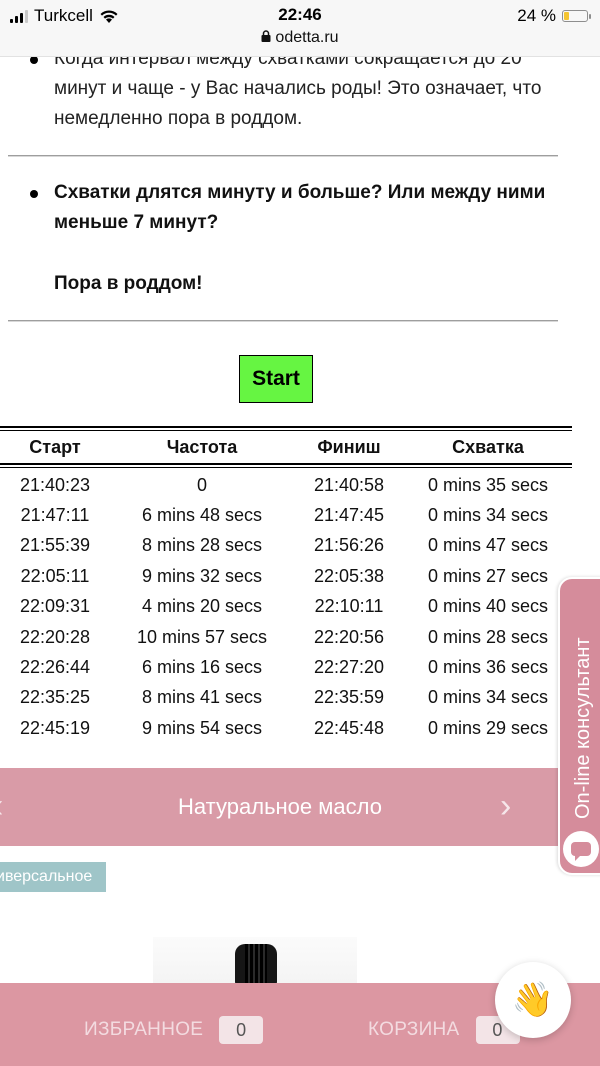  I want to click on header-frequency: Частота, so click(202, 446).